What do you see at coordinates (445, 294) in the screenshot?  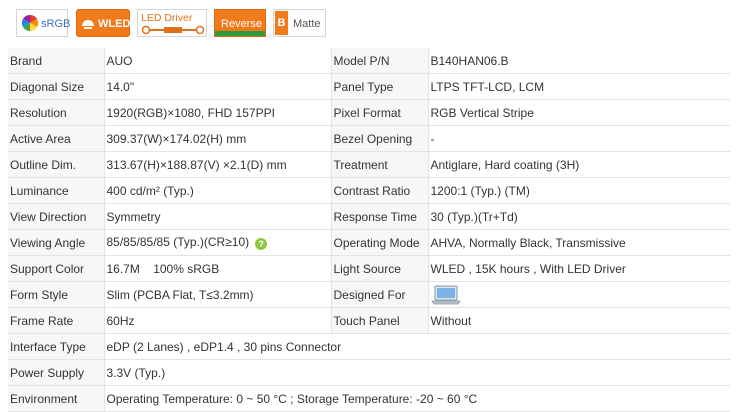 I see `laptop-icon` at bounding box center [445, 294].